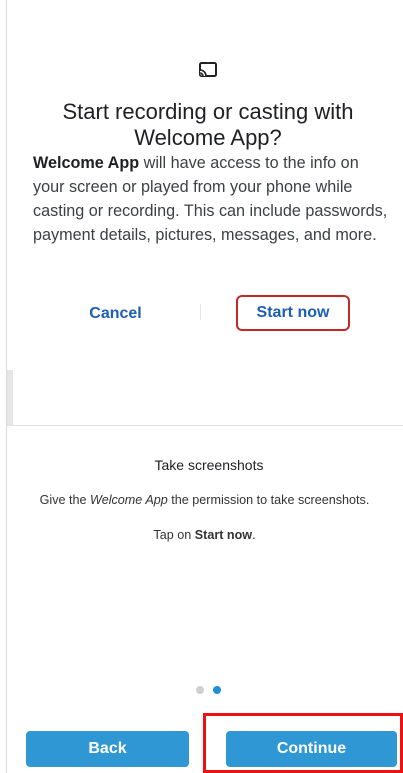 This screenshot has height=773, width=403. What do you see at coordinates (223, 535) in the screenshot?
I see `tap-target: Start now` at bounding box center [223, 535].